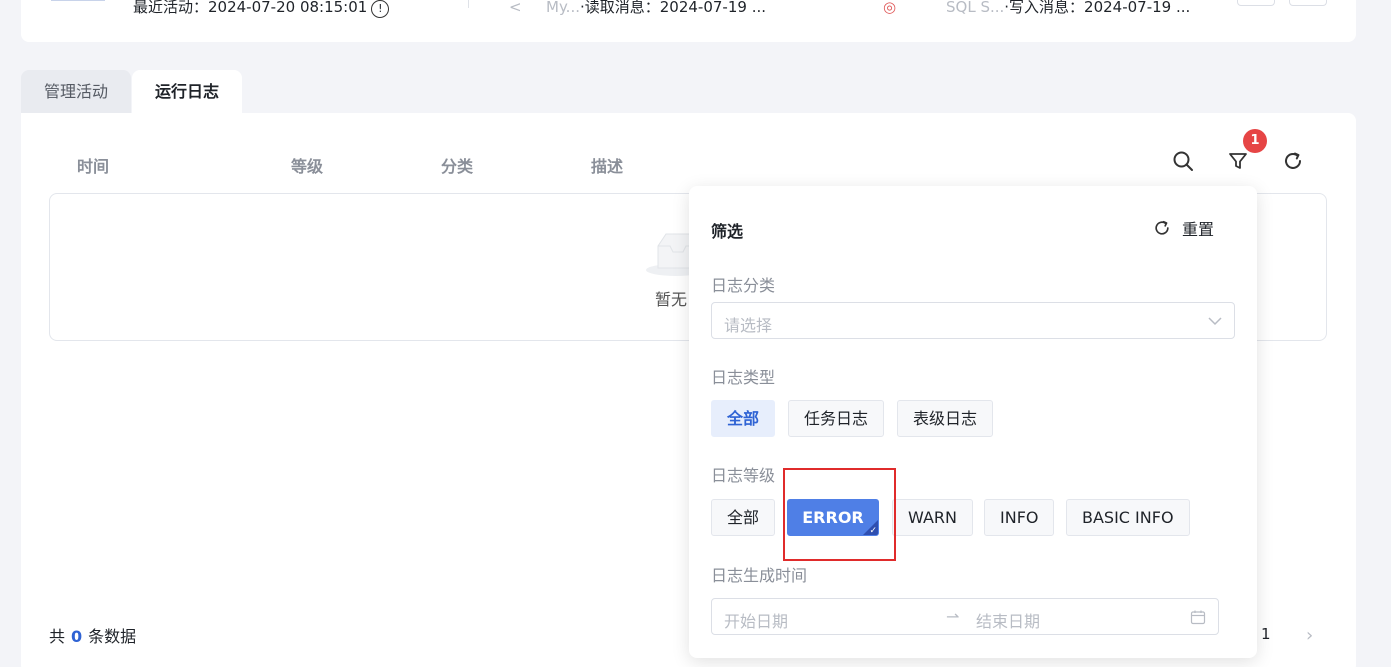 The width and height of the screenshot is (1391, 667). What do you see at coordinates (743, 475) in the screenshot?
I see `level-label: 日志等级` at bounding box center [743, 475].